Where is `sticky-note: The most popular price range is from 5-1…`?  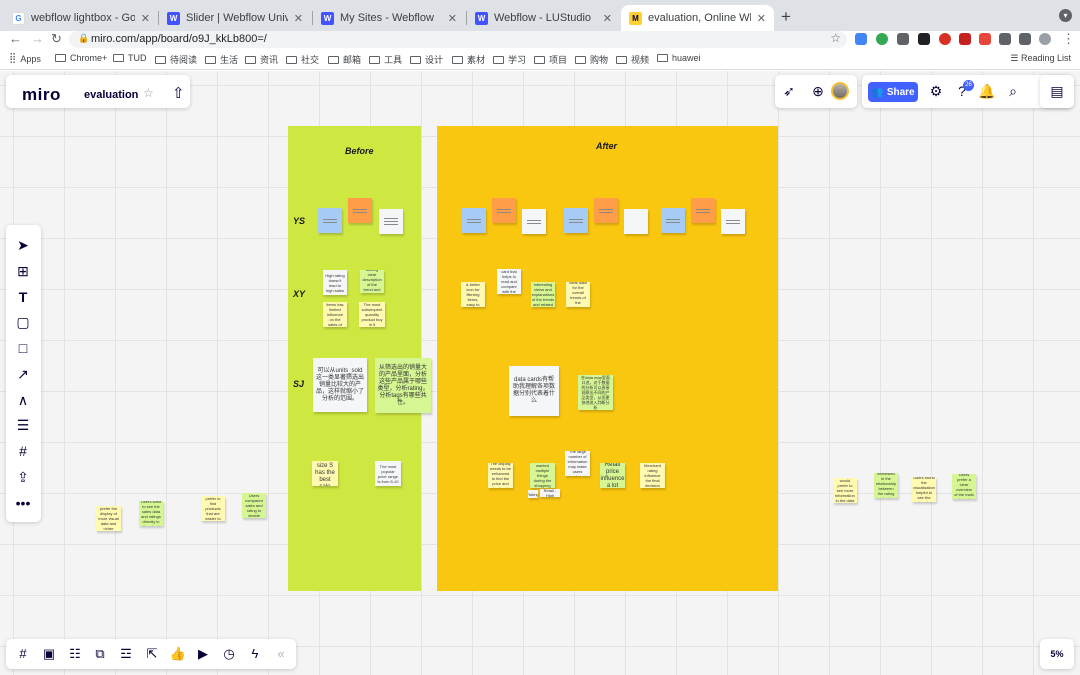
sticky-note: The most popular price range is from 5-1… is located at coordinates (388, 473).